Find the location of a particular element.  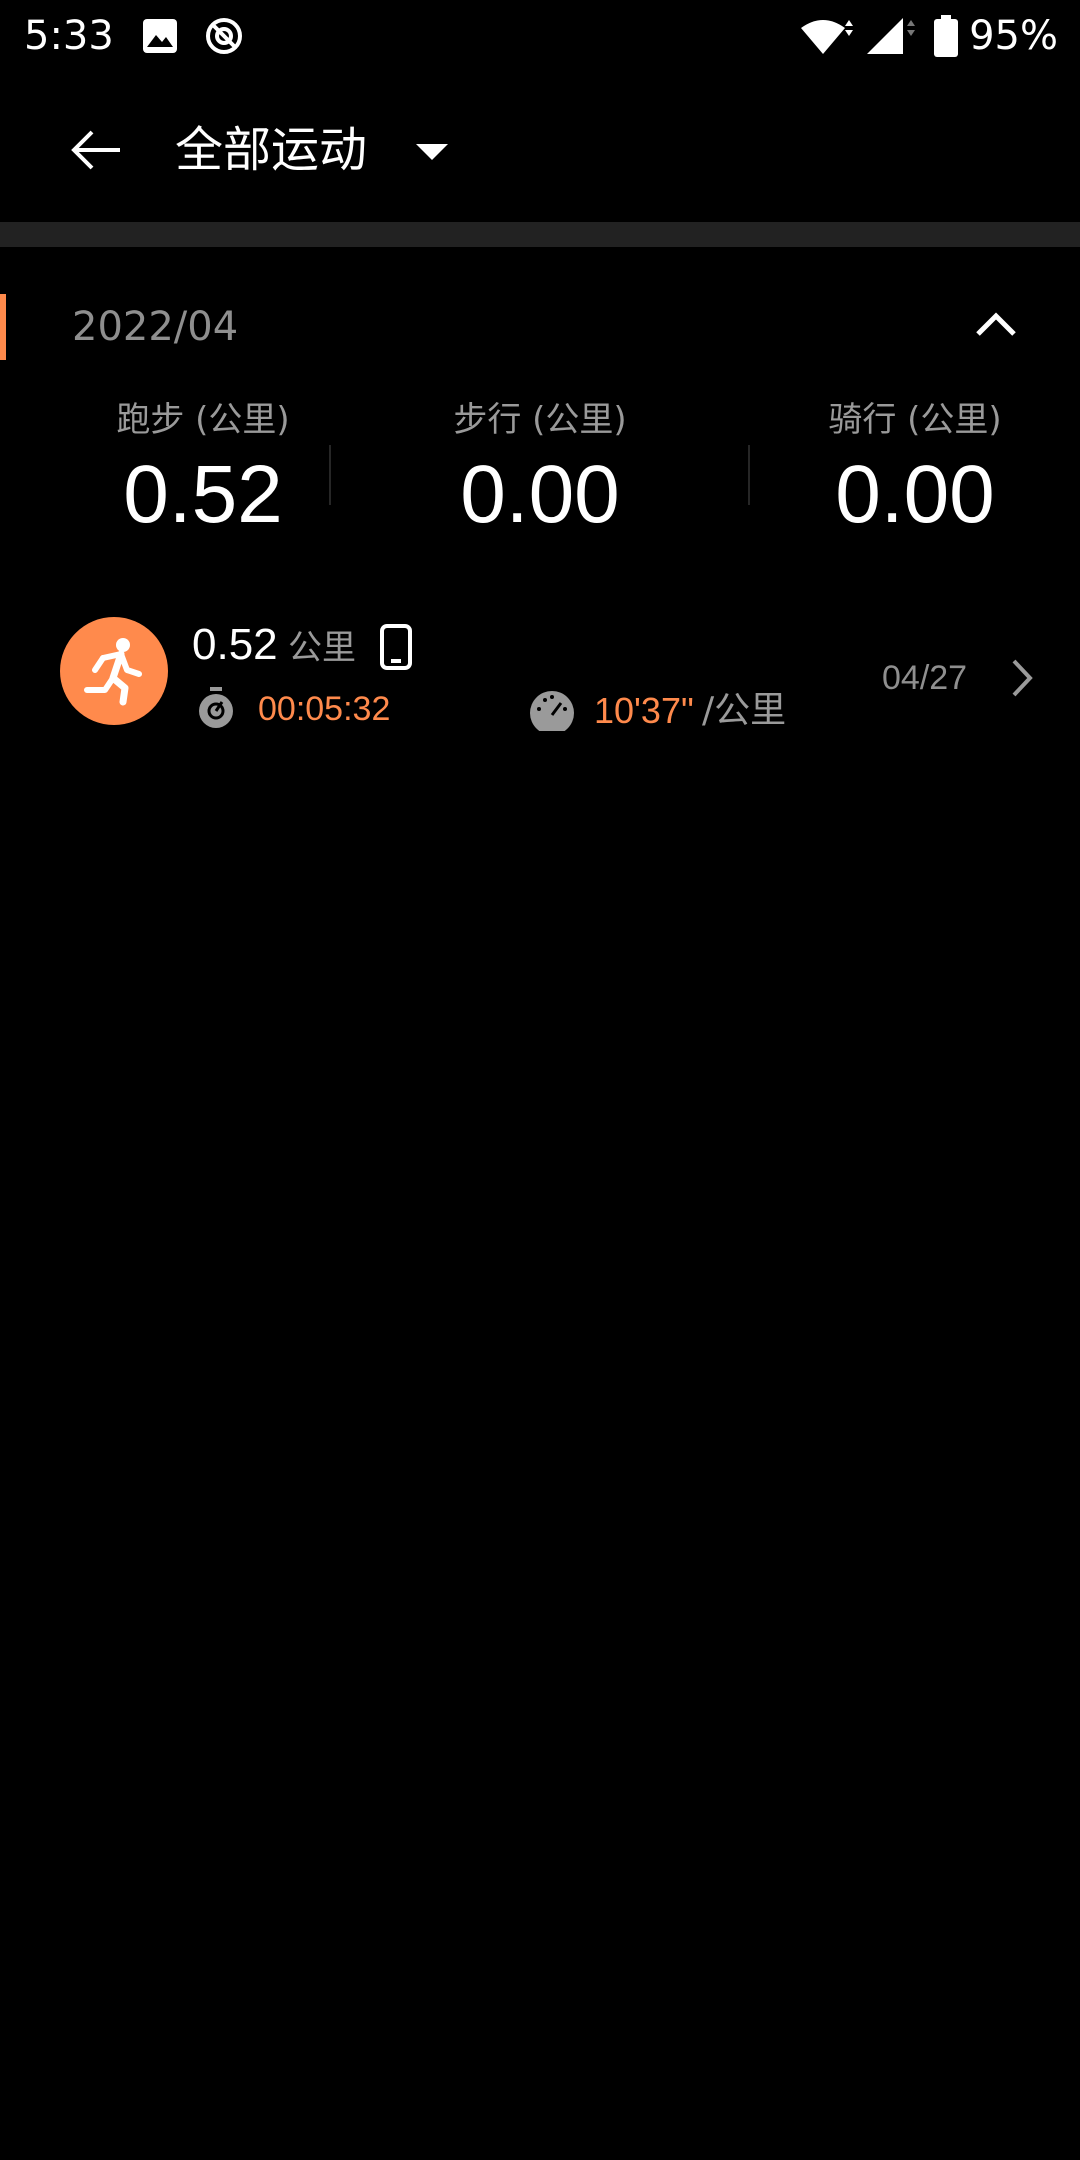

image-icon is located at coordinates (160, 36).